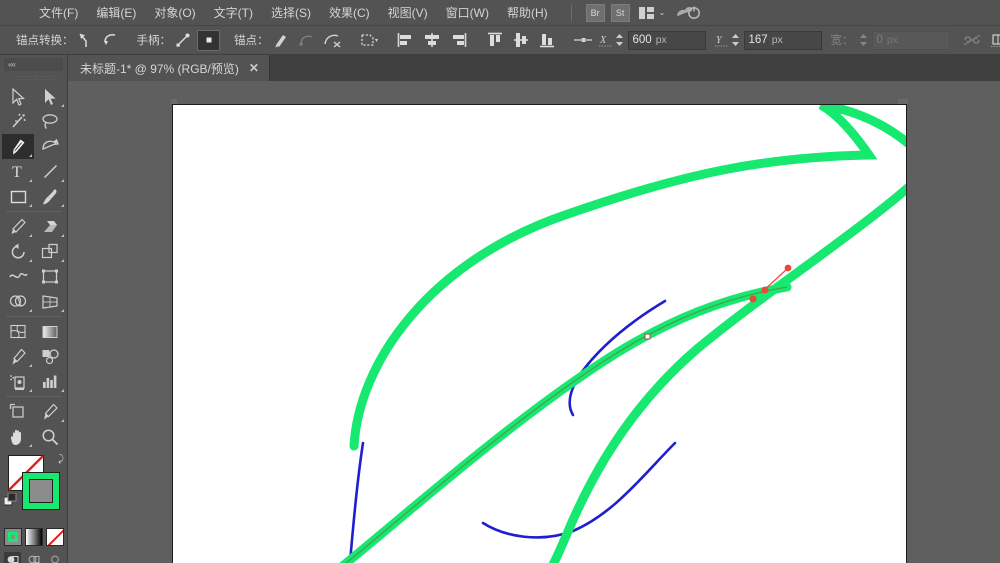 The width and height of the screenshot is (1000, 563). I want to click on live-paint-bucket-tool, so click(18, 381).